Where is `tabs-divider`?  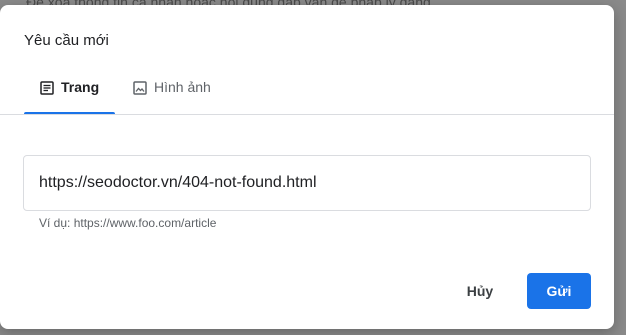
tabs-divider is located at coordinates (307, 114).